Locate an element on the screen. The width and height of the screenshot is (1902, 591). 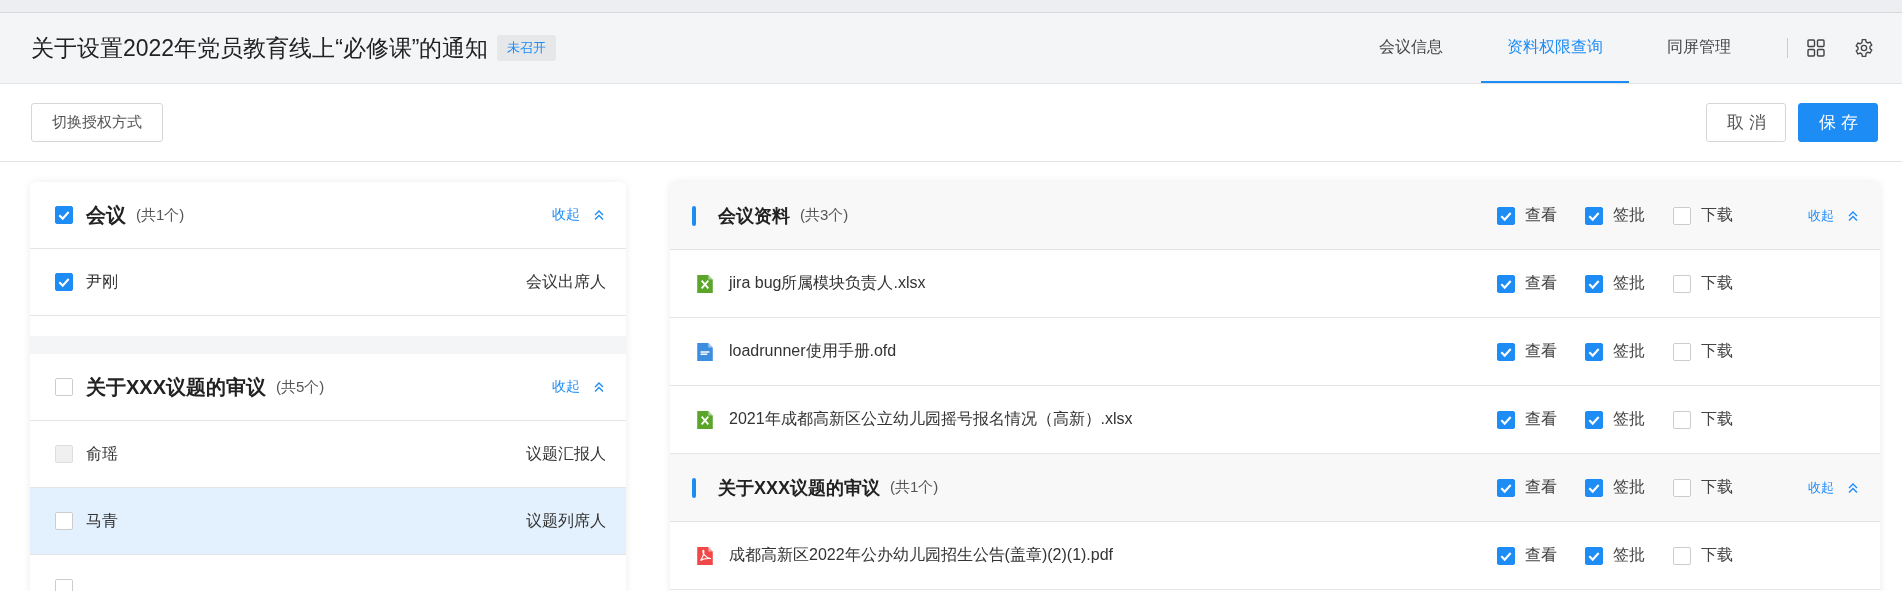
member-role: 会议出席人 is located at coordinates (566, 281).